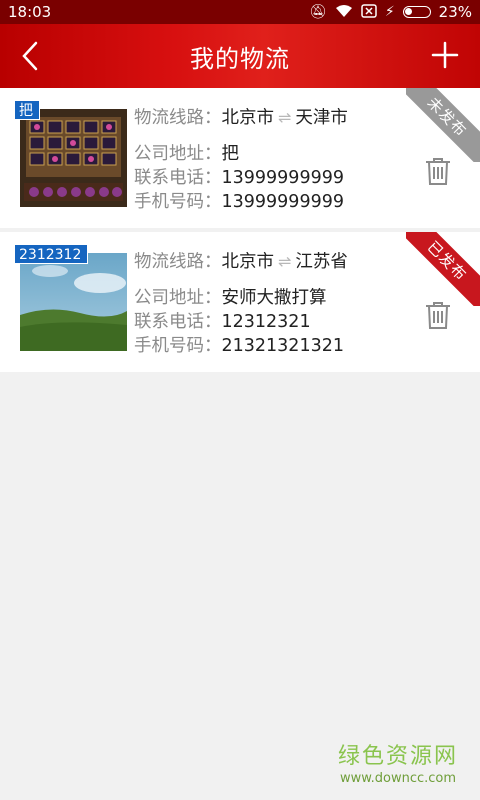  I want to click on card-tag: 把, so click(27, 110).